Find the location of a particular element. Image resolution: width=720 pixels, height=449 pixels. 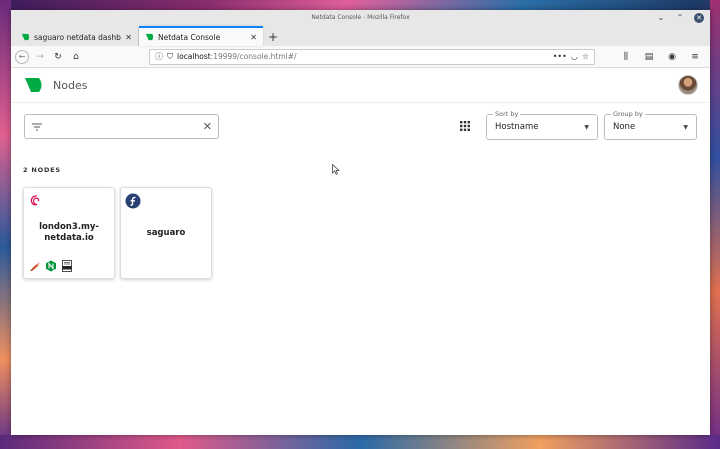

toolbar-right: ⫼ ▤ ◉ ≡ is located at coordinates (662, 57).